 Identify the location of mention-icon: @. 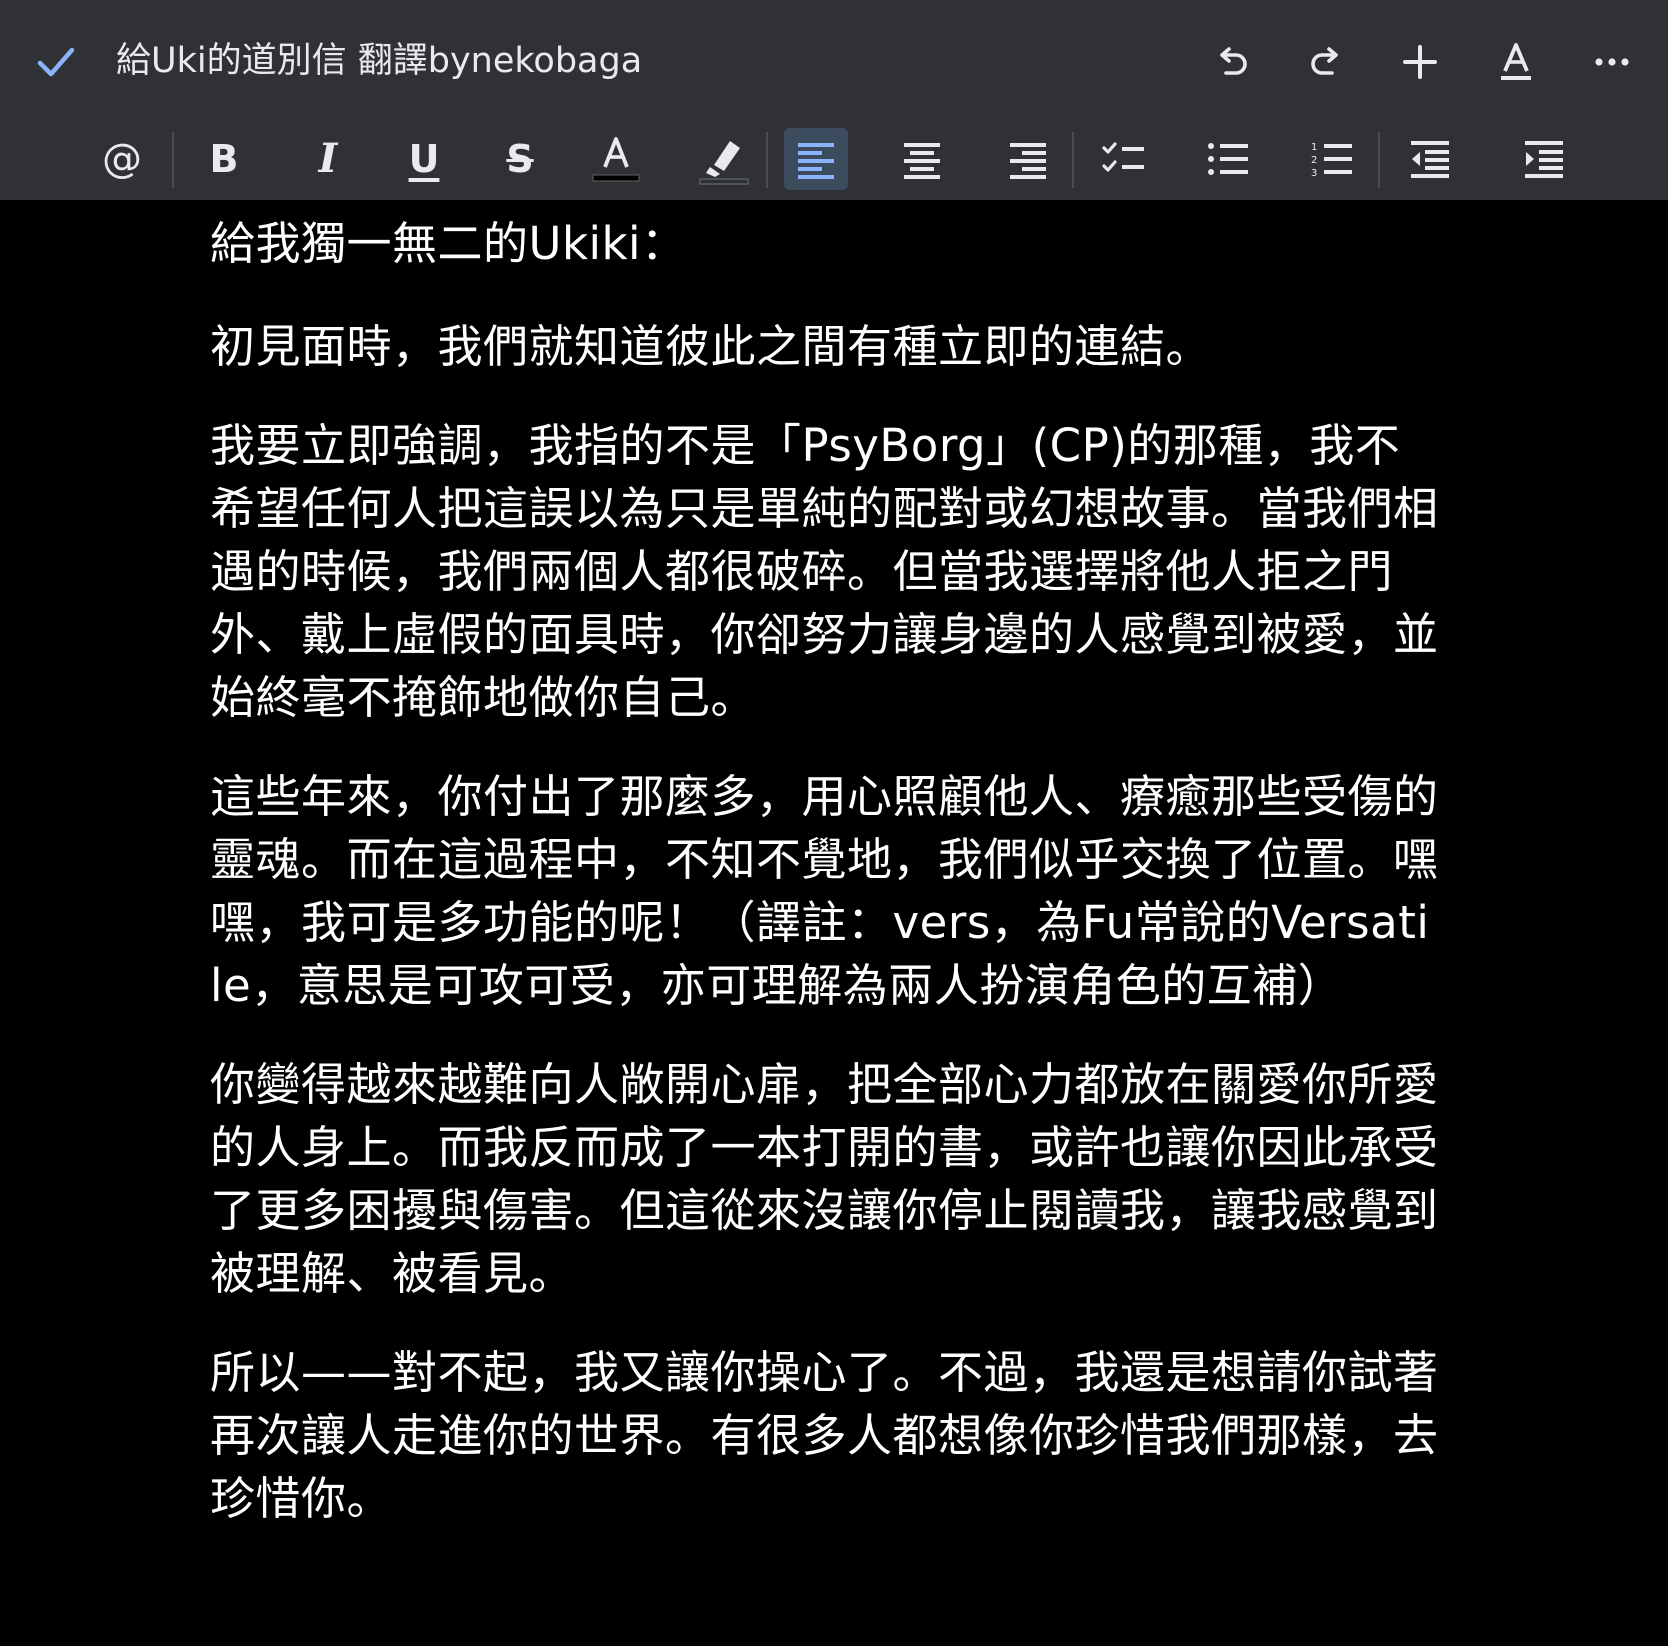
(122, 159).